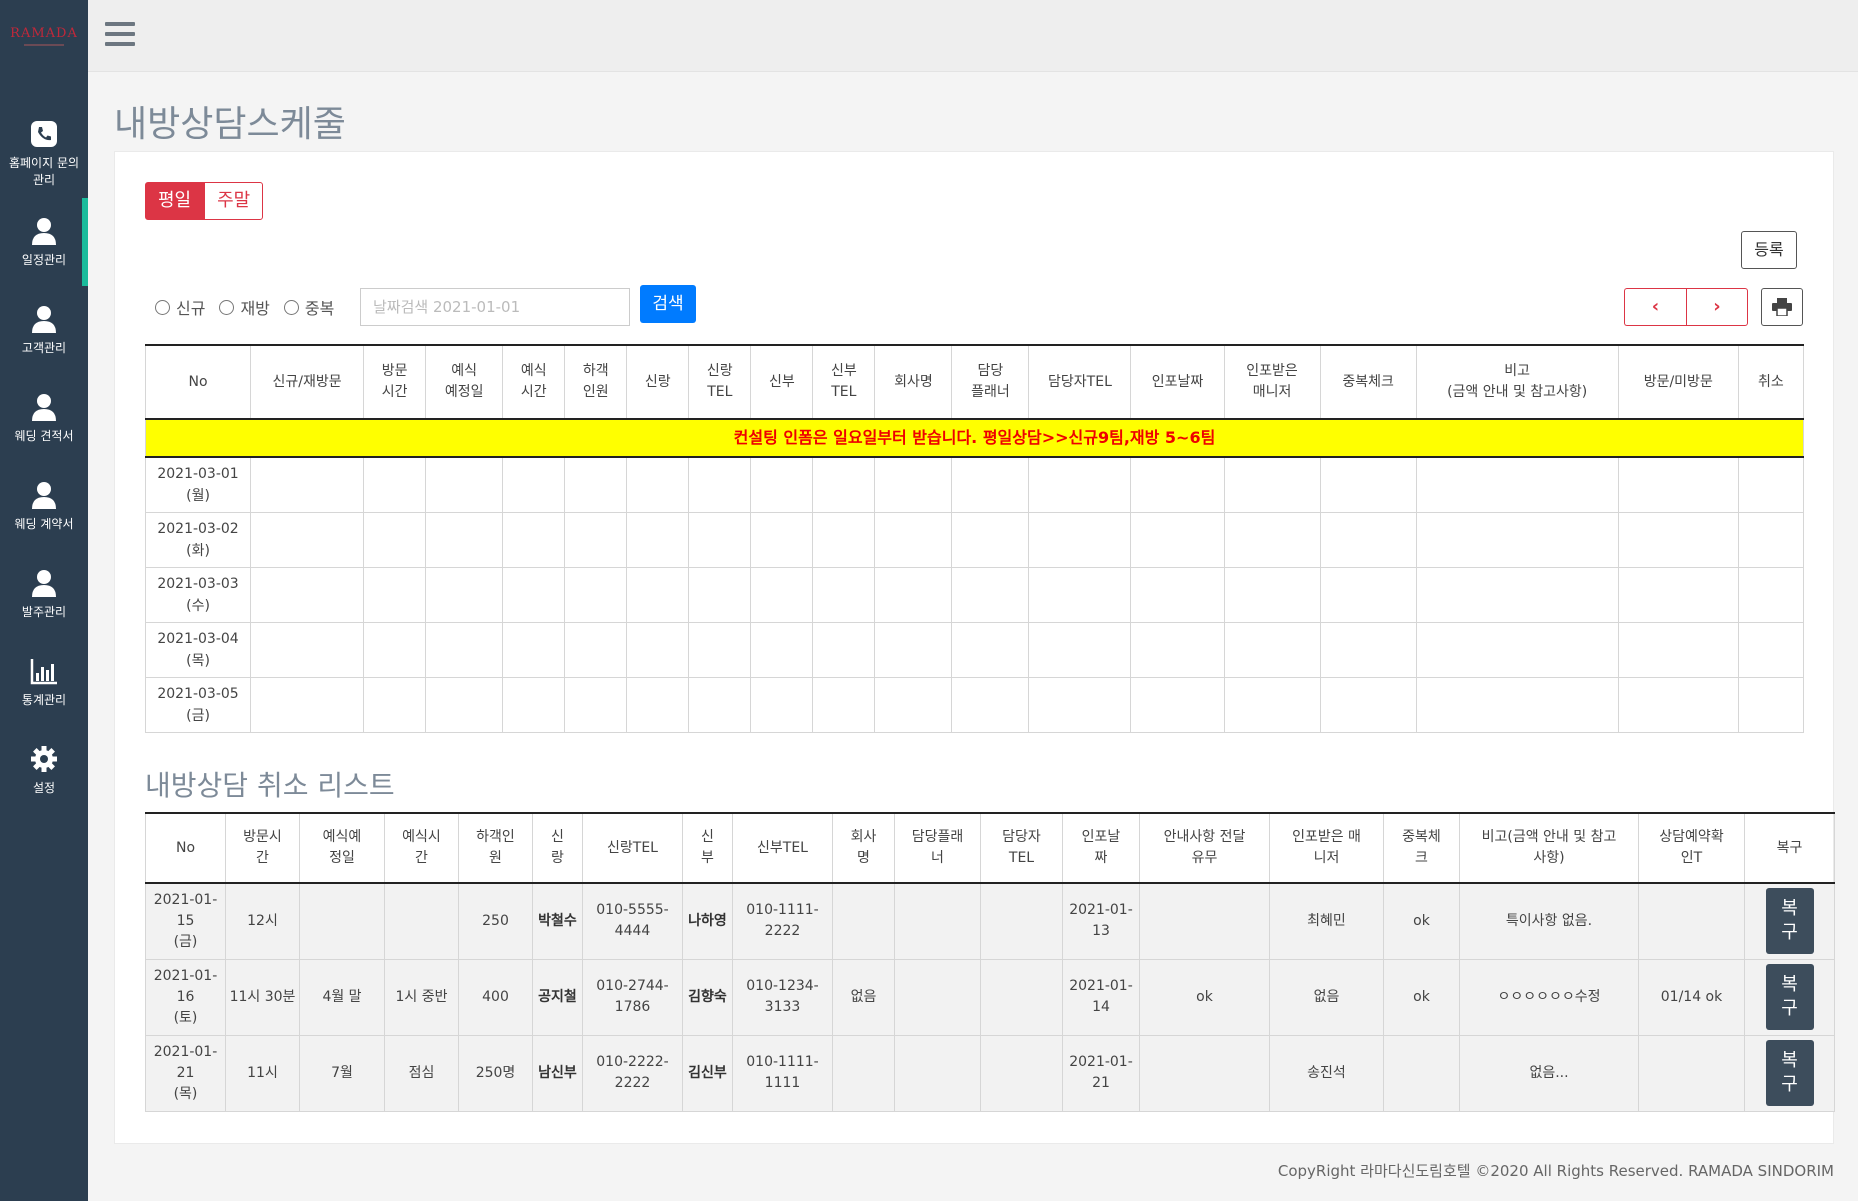 The width and height of the screenshot is (1858, 1201). I want to click on prev-week-button: ‹, so click(1655, 307).